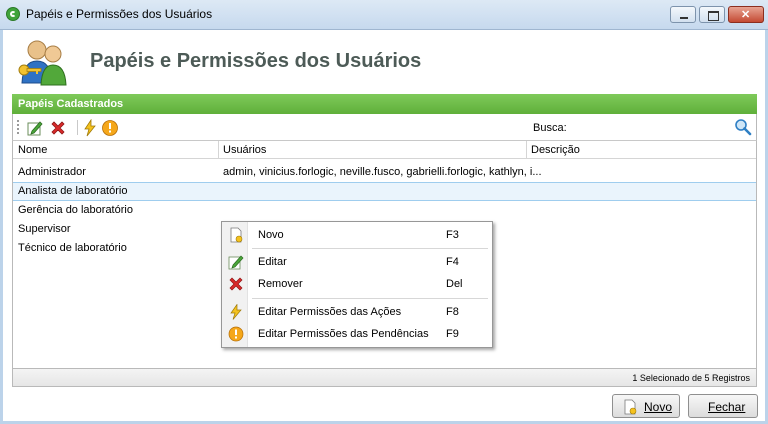 This screenshot has width=768, height=424. Describe the element at coordinates (330, 312) in the screenshot. I see `menu-item-label: Editar Permissões das Ações` at that location.